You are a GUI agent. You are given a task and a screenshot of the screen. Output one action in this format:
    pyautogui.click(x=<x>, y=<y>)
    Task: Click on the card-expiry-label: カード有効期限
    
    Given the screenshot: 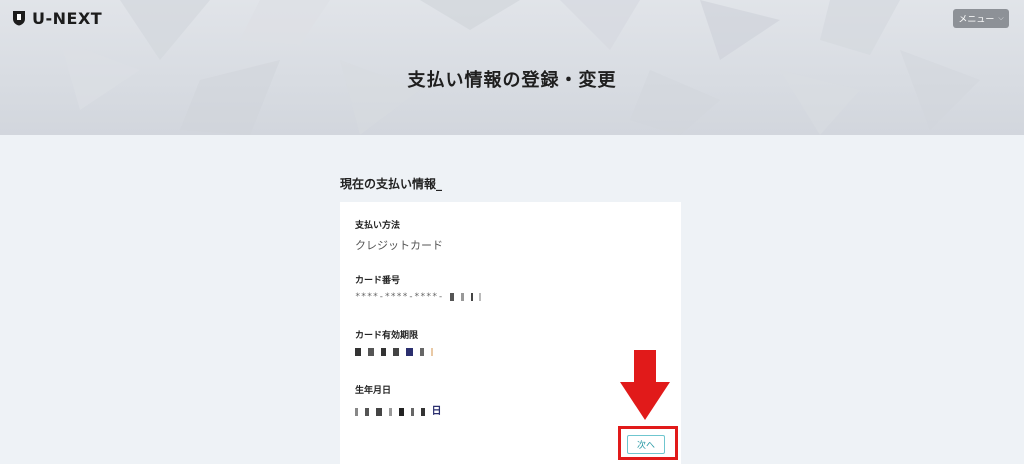 What is the action you would take?
    pyautogui.click(x=387, y=336)
    